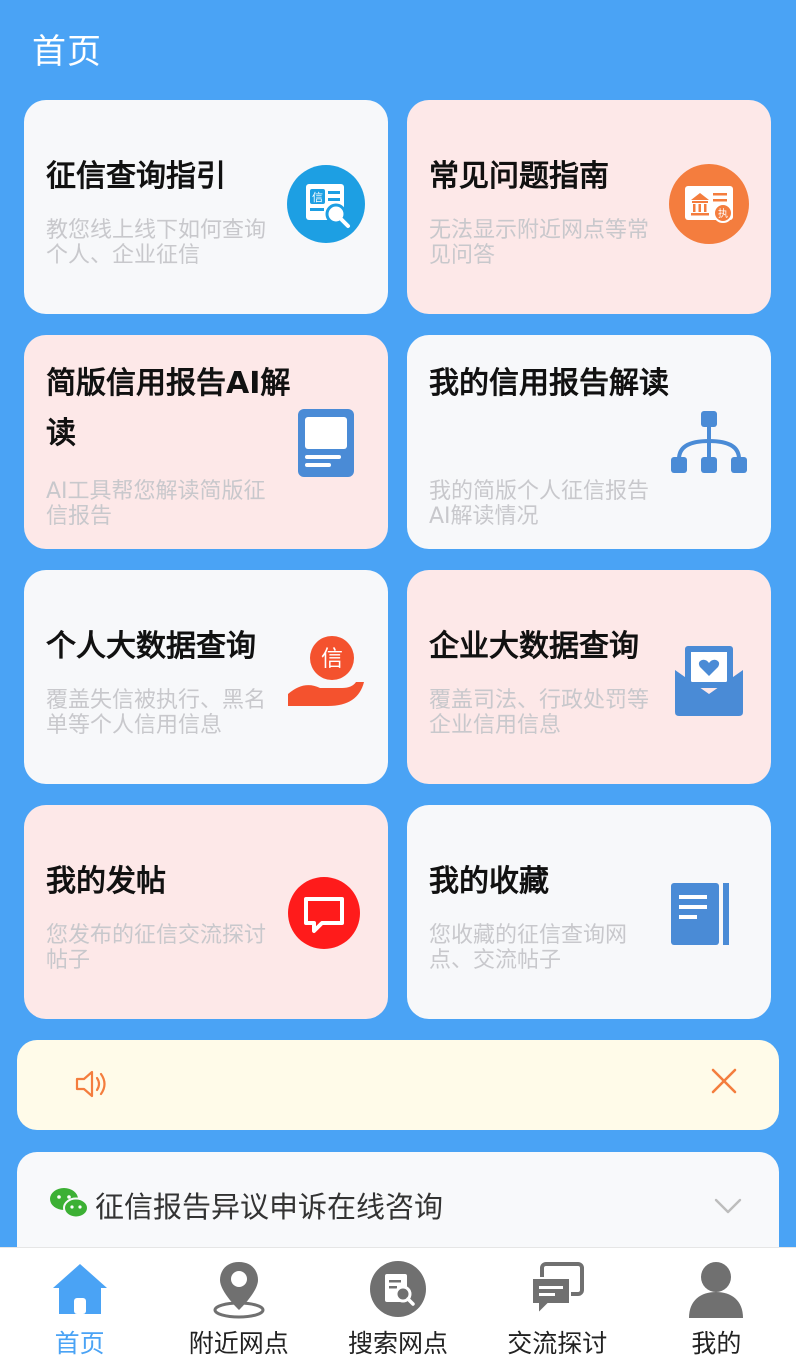 The width and height of the screenshot is (796, 1360). Describe the element at coordinates (156, 504) in the screenshot. I see `card-desc: AI工具帮您解读简版征信报告` at that location.